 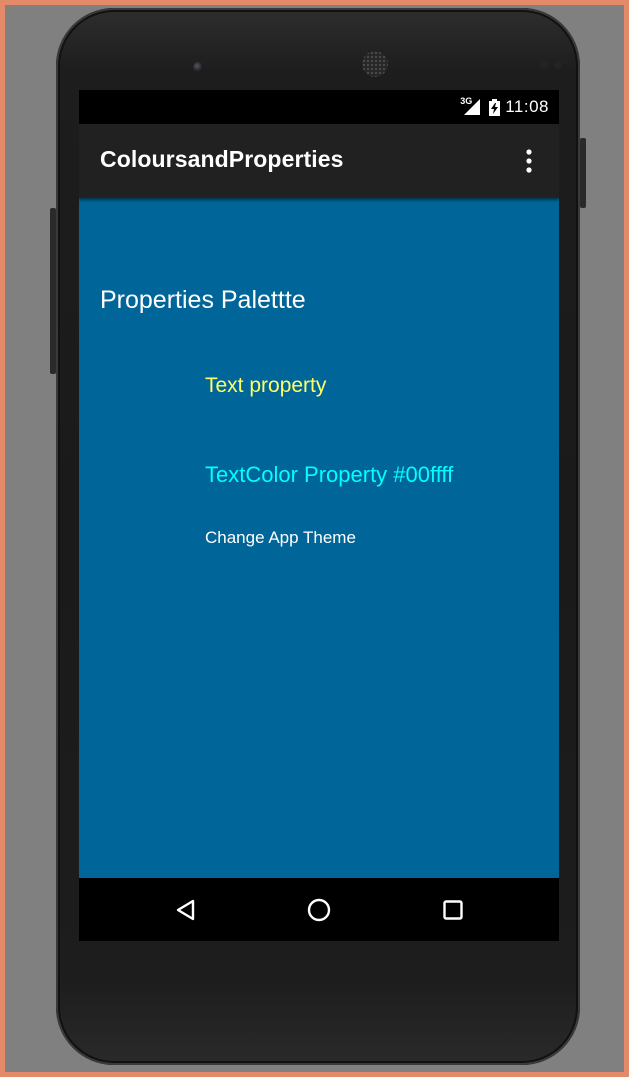 What do you see at coordinates (203, 300) in the screenshot?
I see `properties-heading: Properties Palettte` at bounding box center [203, 300].